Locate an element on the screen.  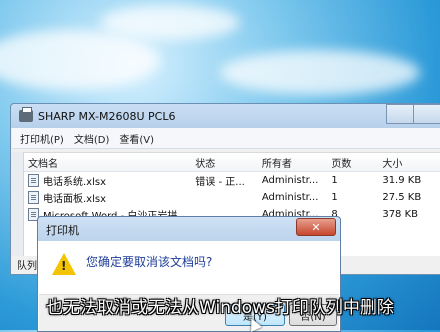
dialog-title: 打印机 is located at coordinates (62, 230).